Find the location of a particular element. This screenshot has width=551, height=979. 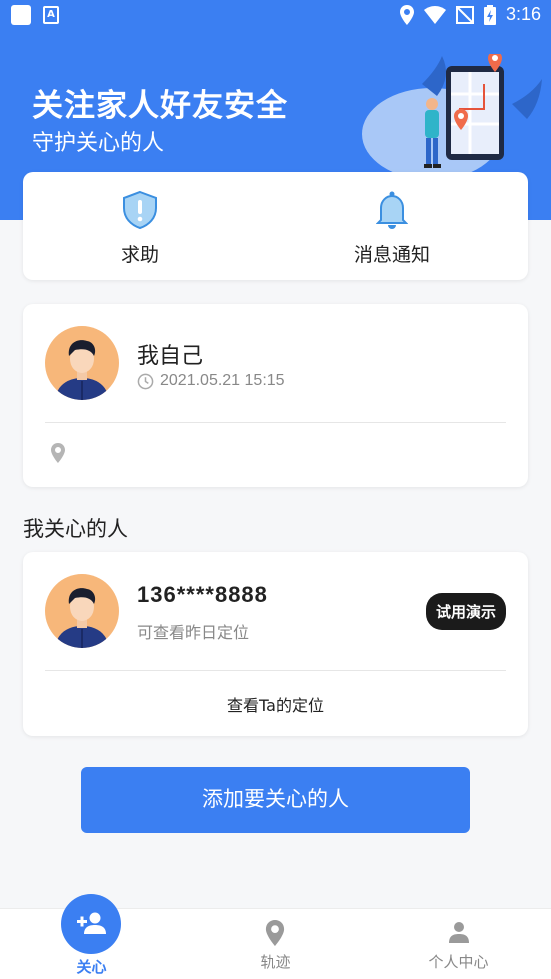

hero-subtitle: 守护关心的人 is located at coordinates (98, 143).